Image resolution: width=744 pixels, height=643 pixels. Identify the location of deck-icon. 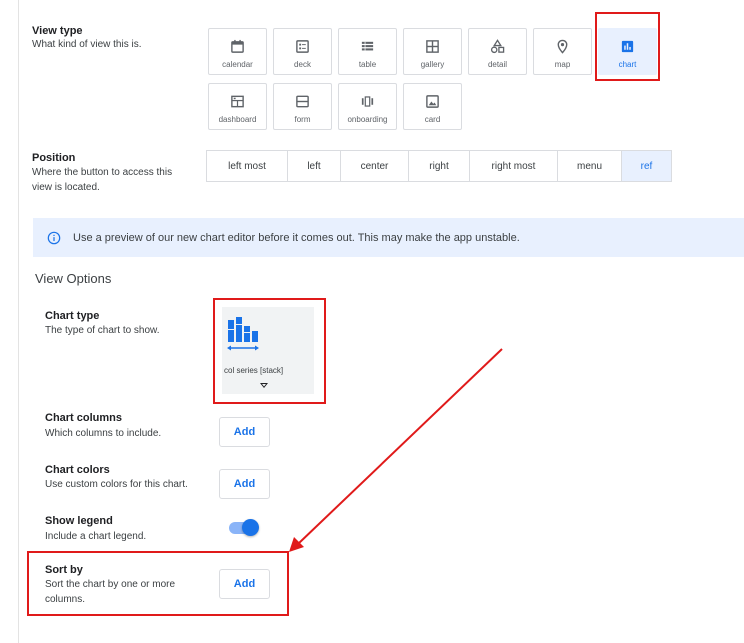
(302, 46).